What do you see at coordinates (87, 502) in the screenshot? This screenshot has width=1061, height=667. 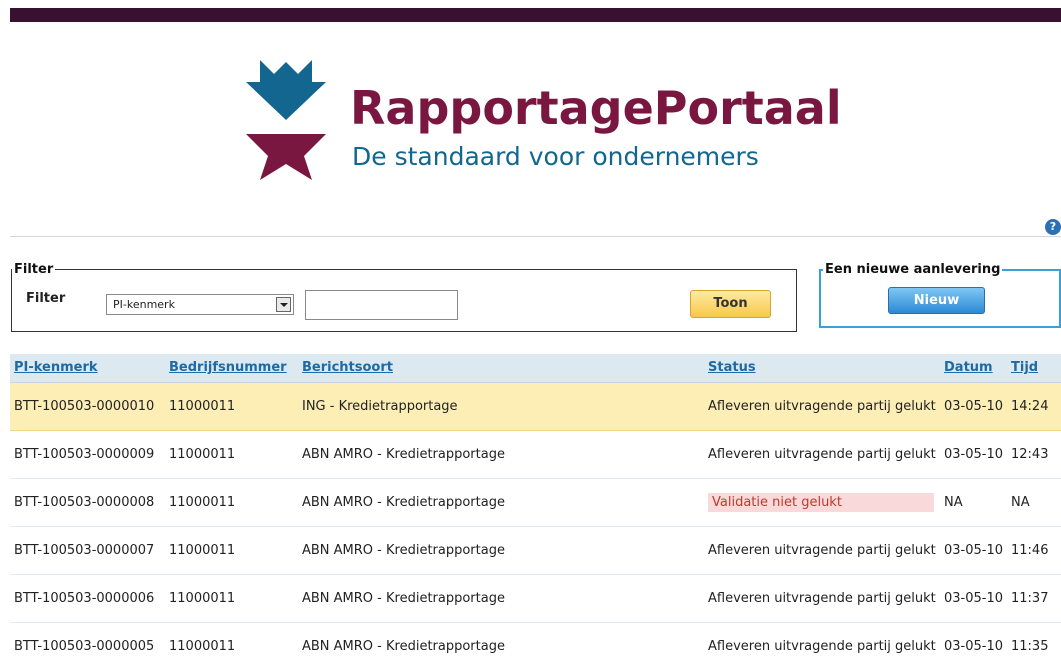 I see `cell-pi-kenmerk: BTT-100503-0000008` at bounding box center [87, 502].